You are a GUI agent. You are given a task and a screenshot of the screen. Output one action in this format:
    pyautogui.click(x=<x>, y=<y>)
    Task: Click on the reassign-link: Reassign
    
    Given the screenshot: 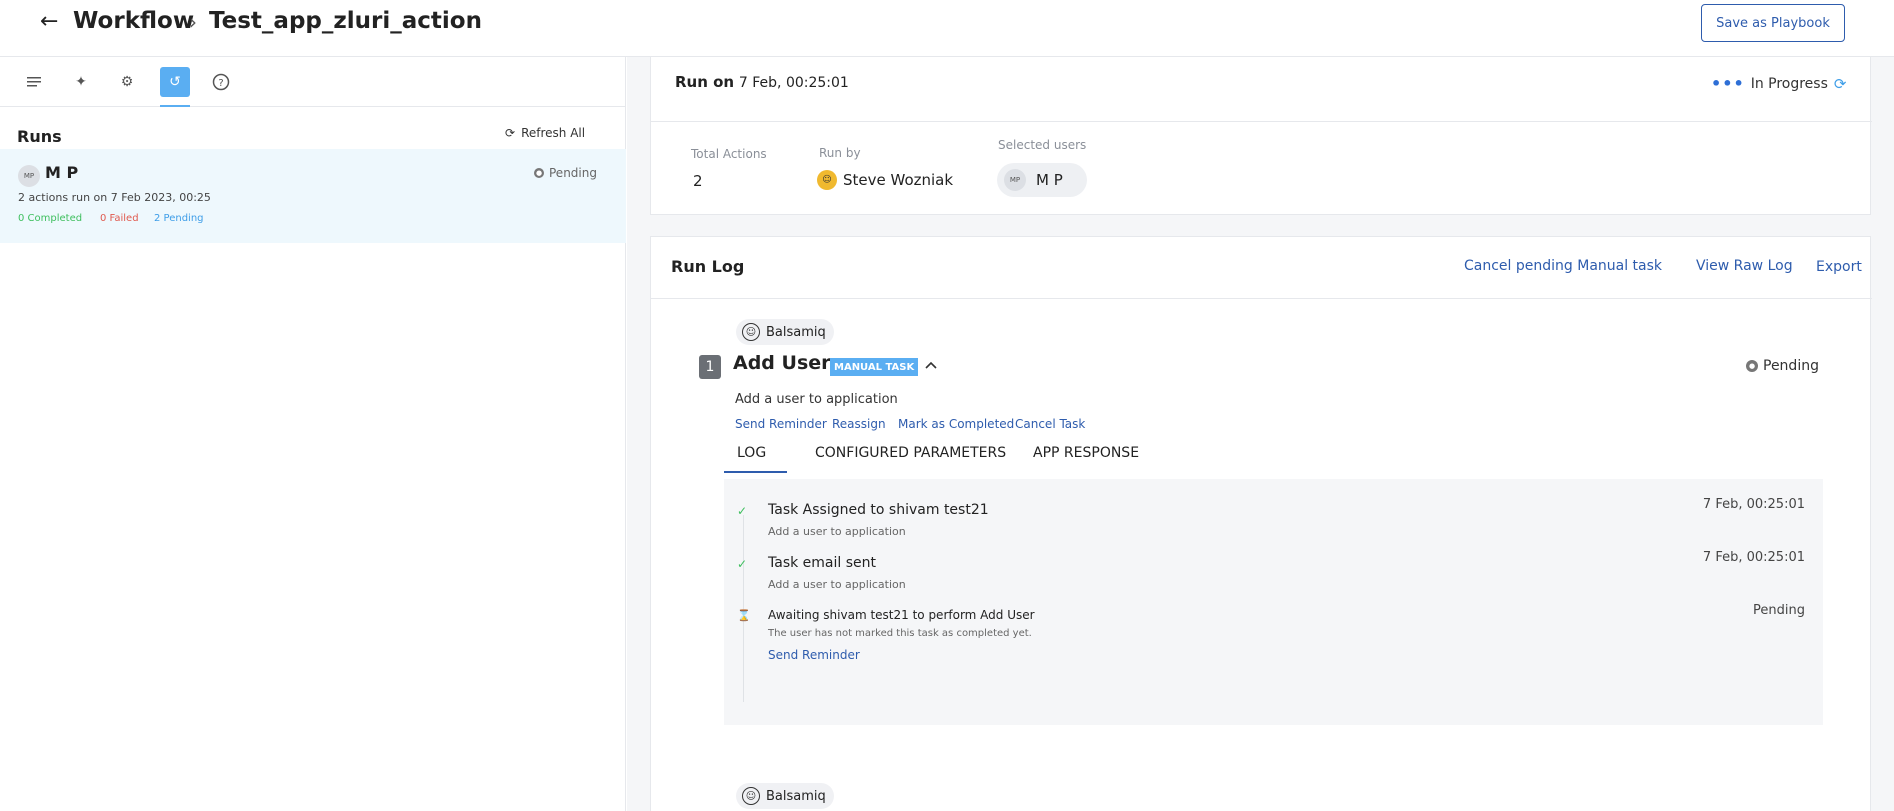 What is the action you would take?
    pyautogui.click(x=859, y=424)
    